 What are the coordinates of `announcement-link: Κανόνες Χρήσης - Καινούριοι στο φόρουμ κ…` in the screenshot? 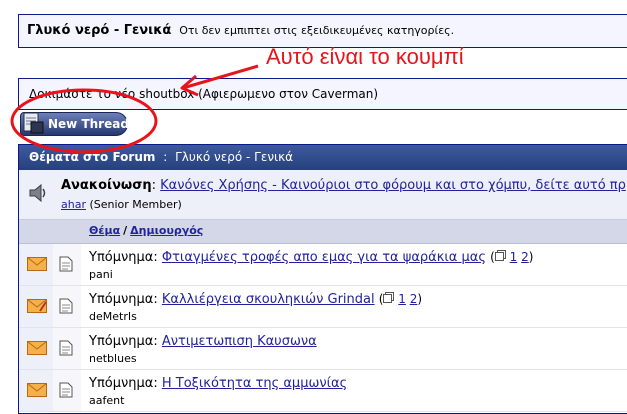 It's located at (393, 185).